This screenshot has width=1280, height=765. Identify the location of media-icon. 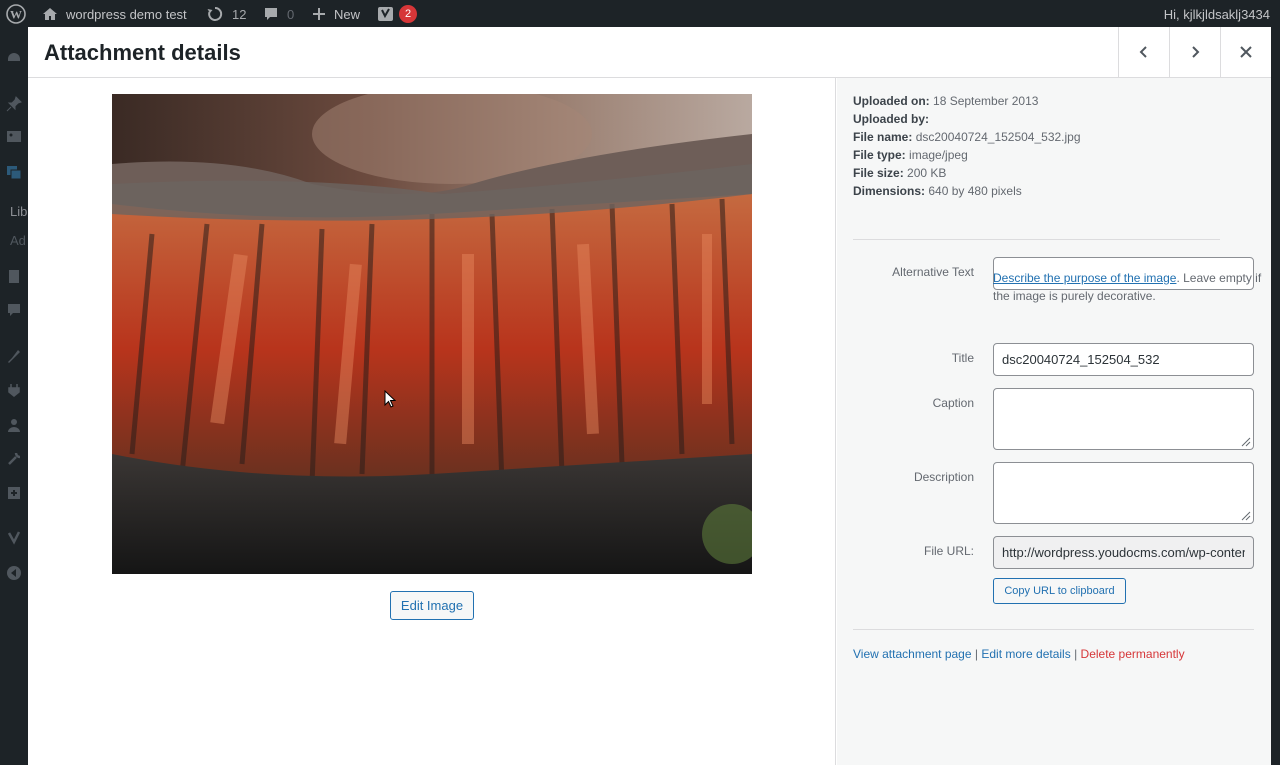
(14, 136).